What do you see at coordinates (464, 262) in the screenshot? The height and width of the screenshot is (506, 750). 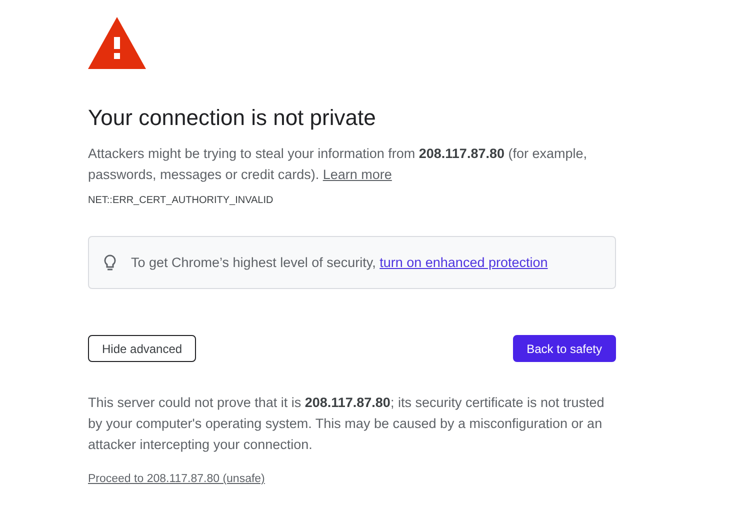 I see `enhanced-protection-link: turn on enhanced protection` at bounding box center [464, 262].